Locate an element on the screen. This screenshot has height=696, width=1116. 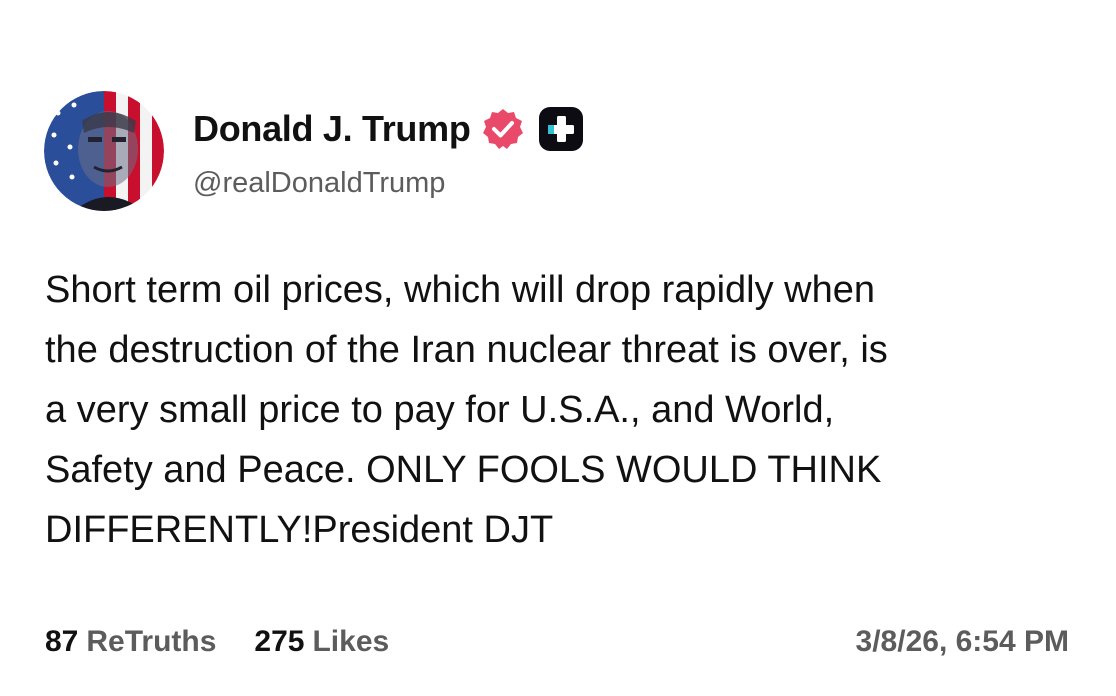
author-handle: @realDonaldTrump is located at coordinates (319, 183).